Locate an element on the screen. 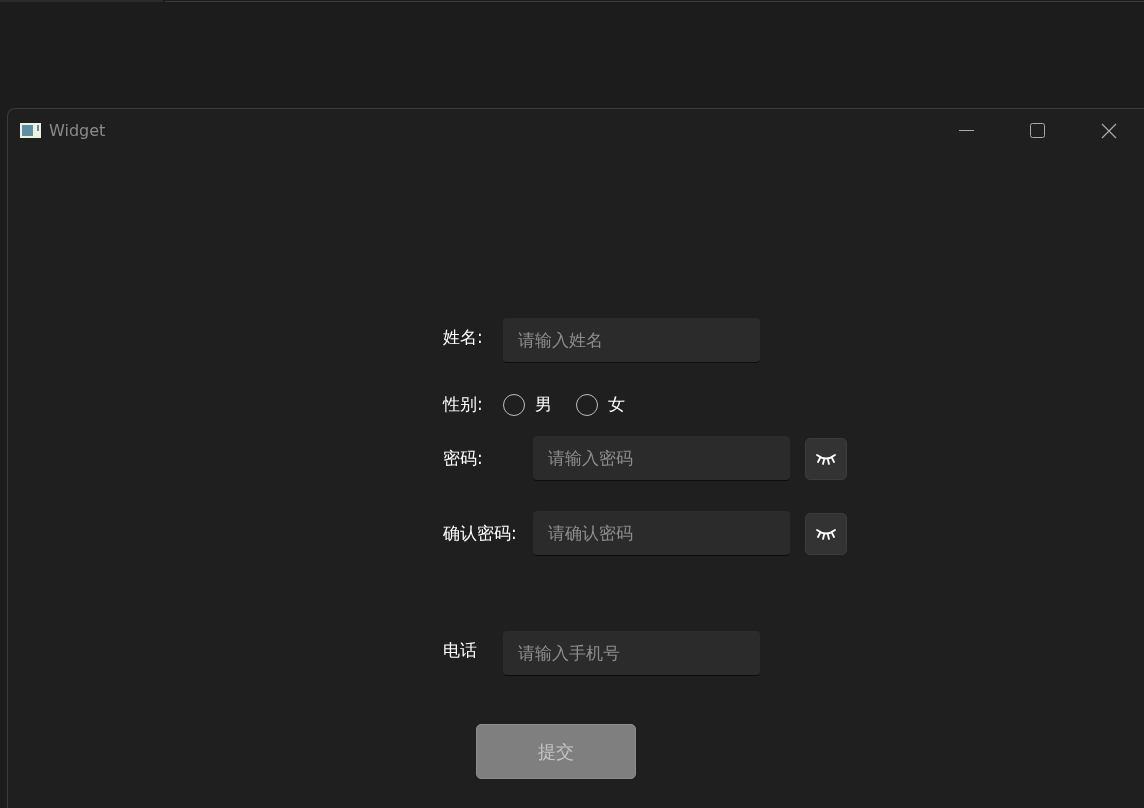  text-input: 请输入手机号 is located at coordinates (631, 653).